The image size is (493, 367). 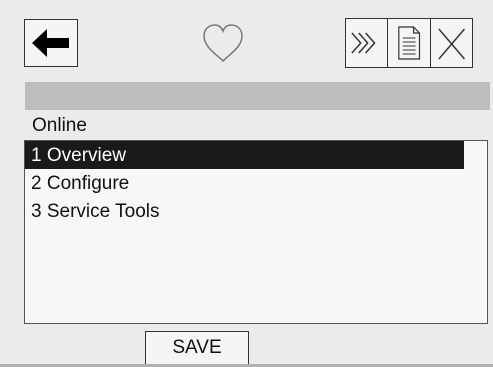 I want to click on triple-chevron-right-icon, so click(x=363, y=43).